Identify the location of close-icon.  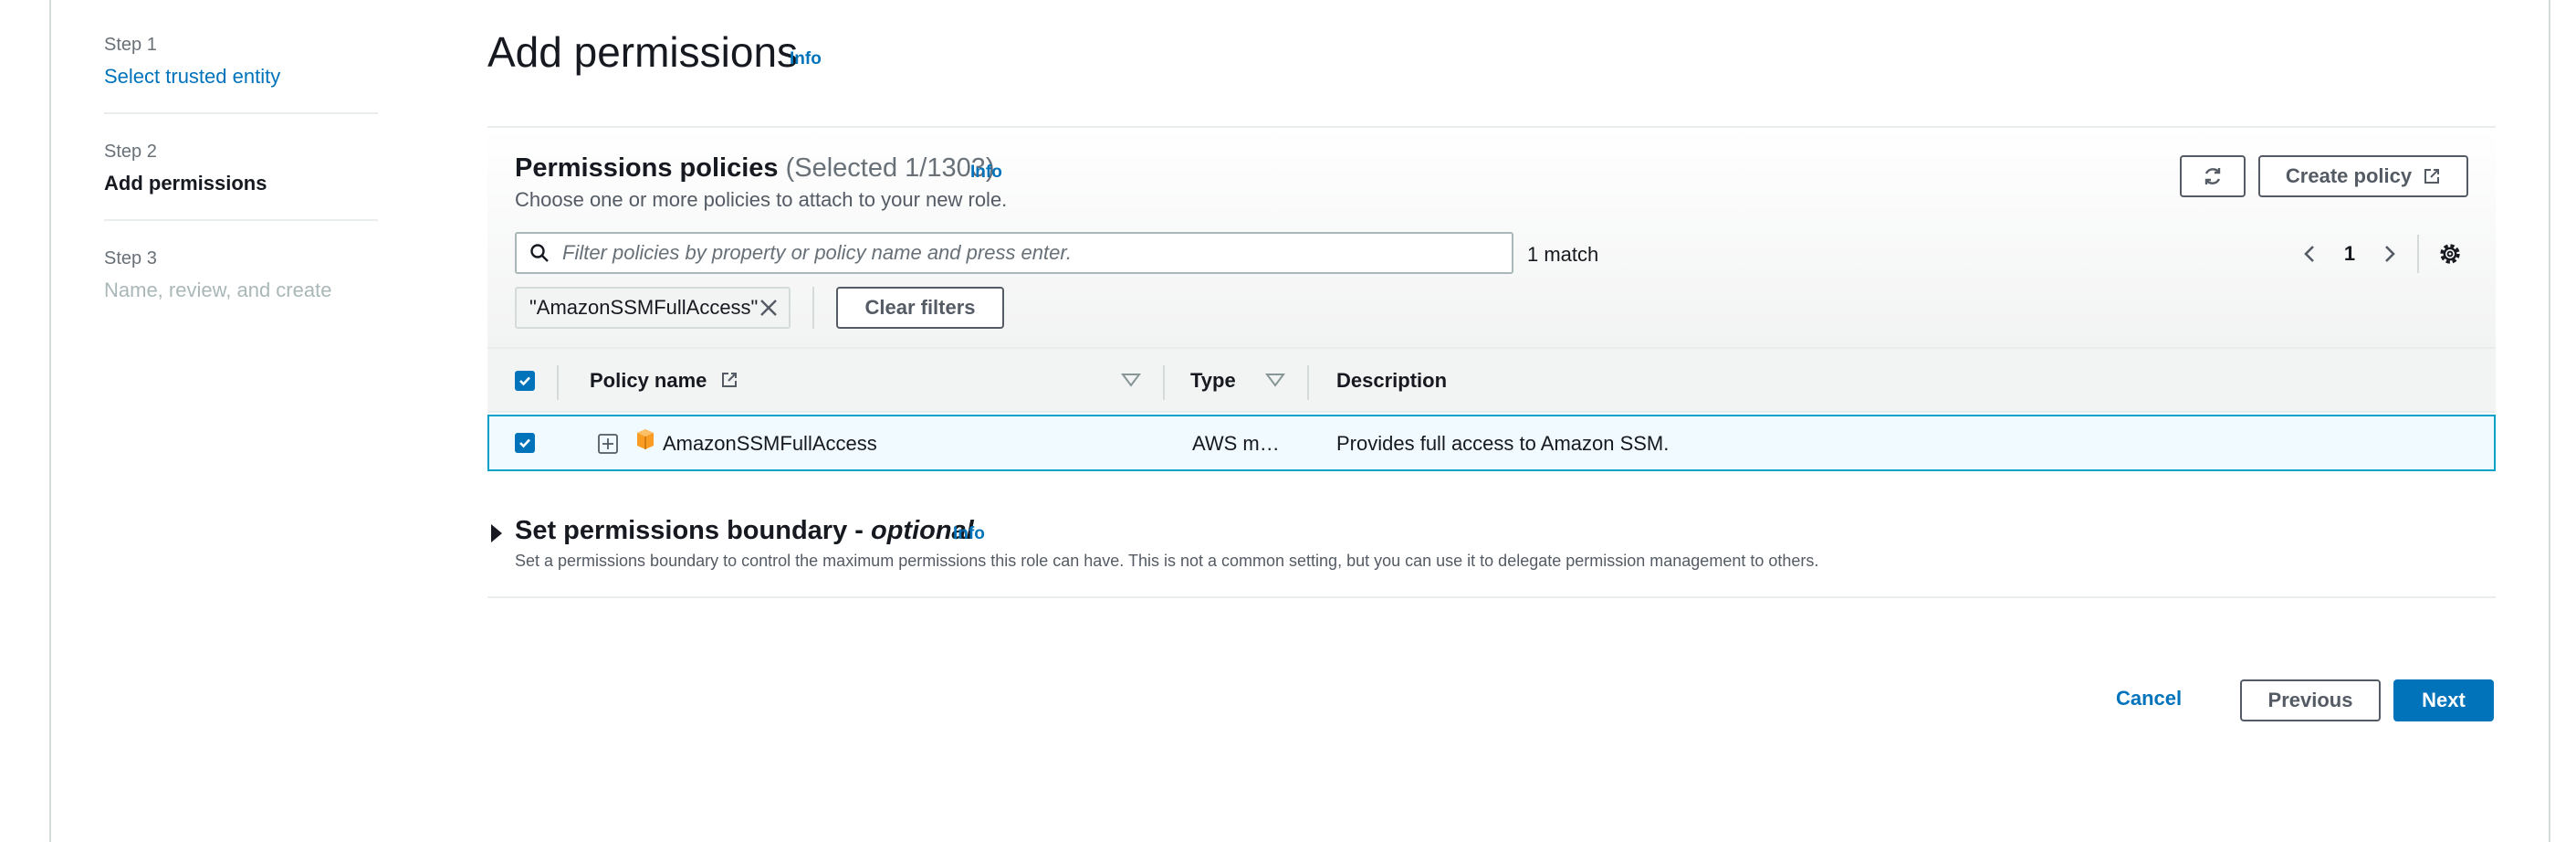
(769, 308).